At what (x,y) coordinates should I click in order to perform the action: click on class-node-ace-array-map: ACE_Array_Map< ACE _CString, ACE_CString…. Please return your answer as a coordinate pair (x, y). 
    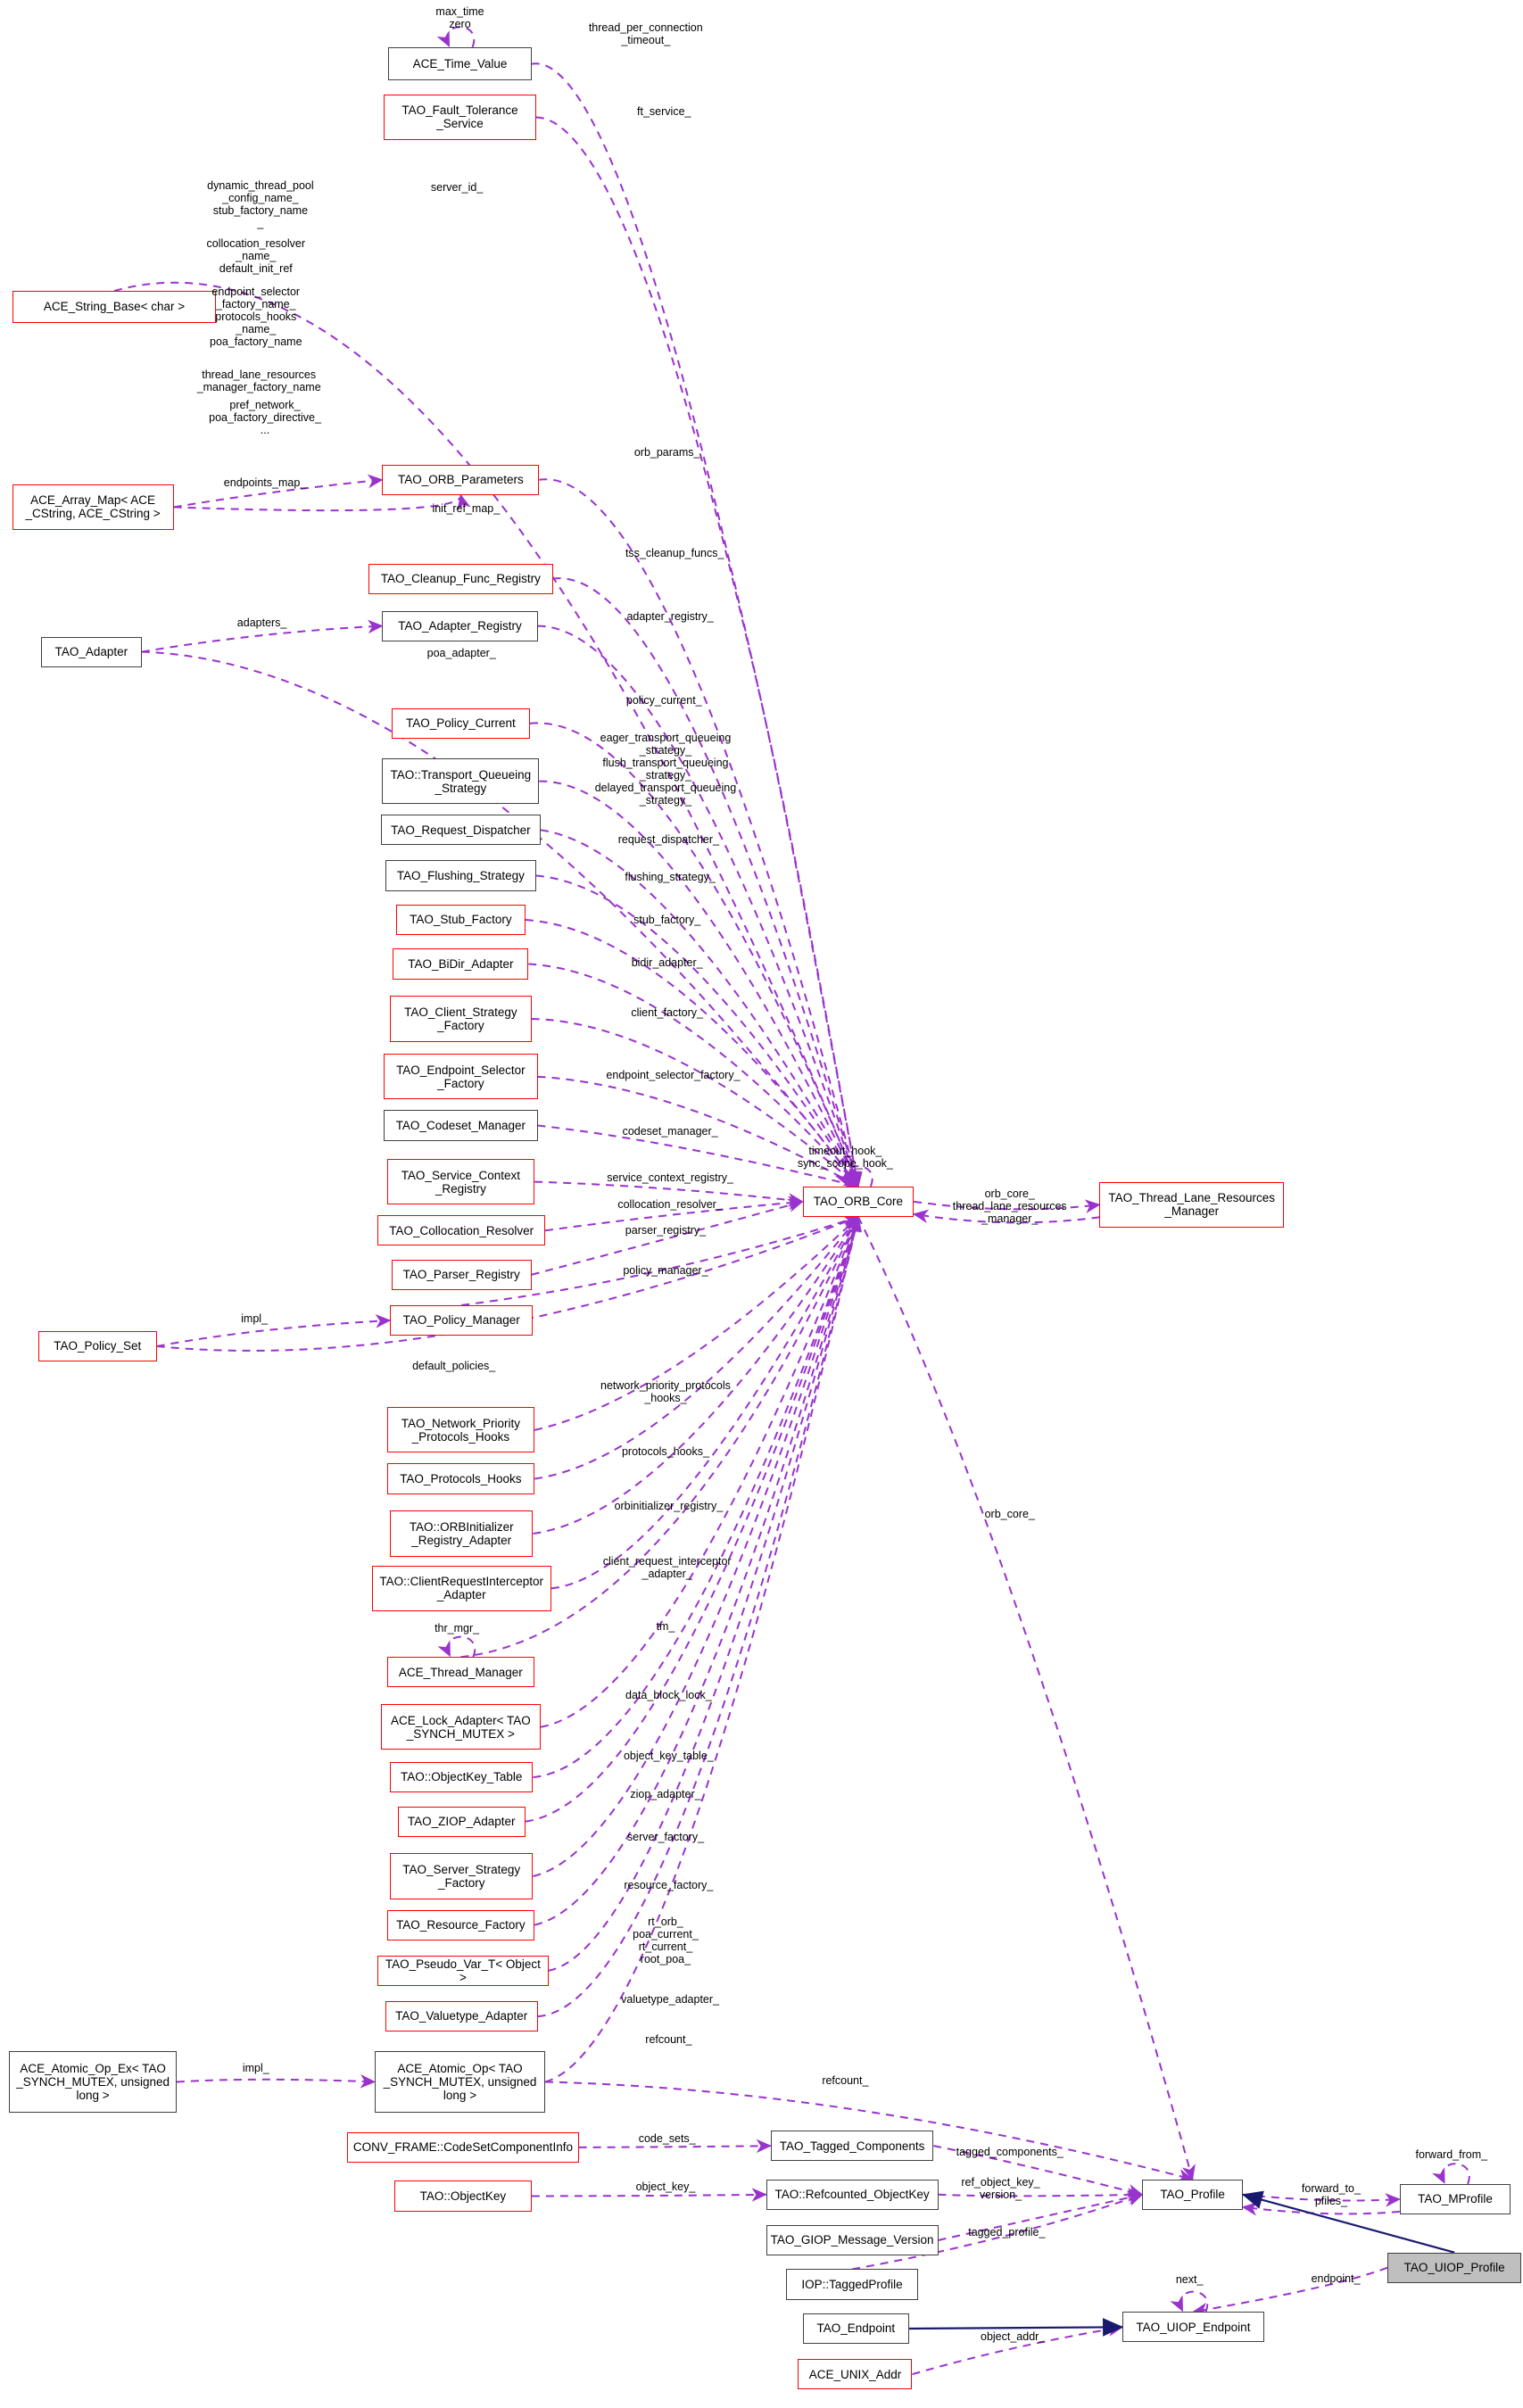
    Looking at the image, I should click on (93, 508).